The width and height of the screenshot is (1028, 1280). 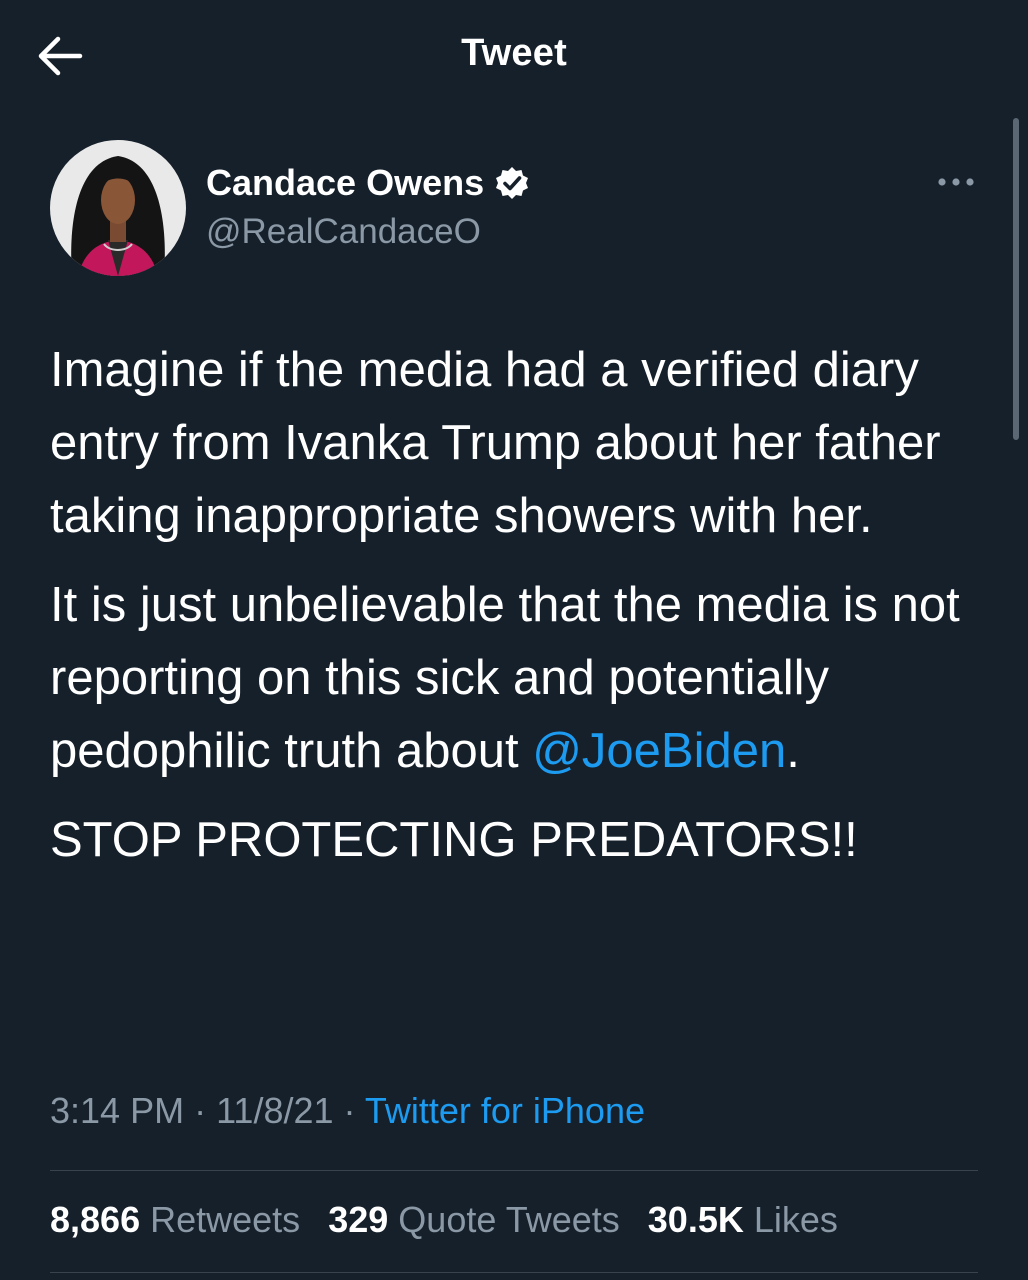 I want to click on tweet-date: 11/8/21, so click(x=274, y=1110).